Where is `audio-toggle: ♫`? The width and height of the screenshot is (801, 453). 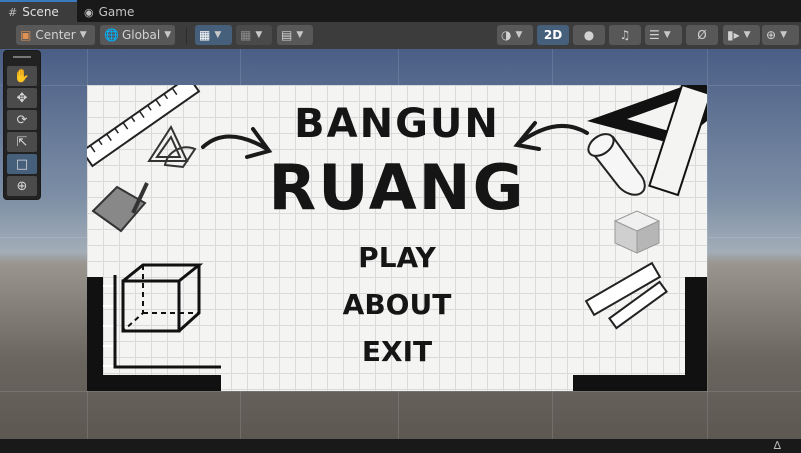 audio-toggle: ♫ is located at coordinates (625, 35).